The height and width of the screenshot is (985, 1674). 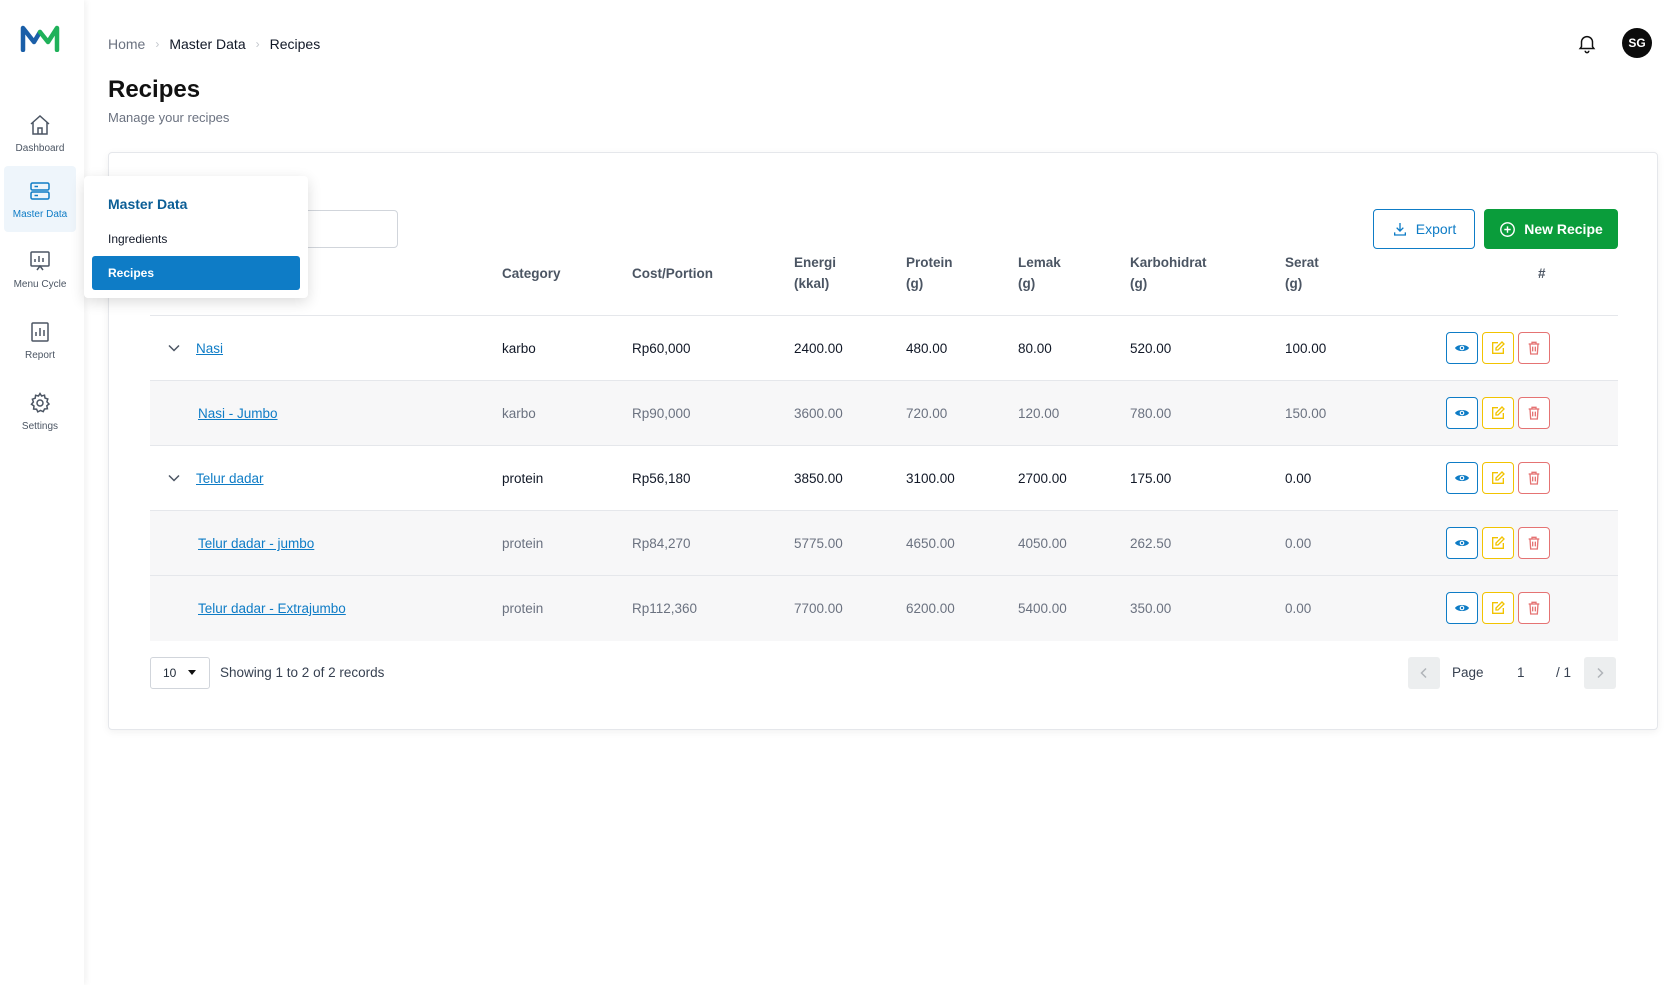 I want to click on recipe-link: Nasi, so click(x=209, y=348).